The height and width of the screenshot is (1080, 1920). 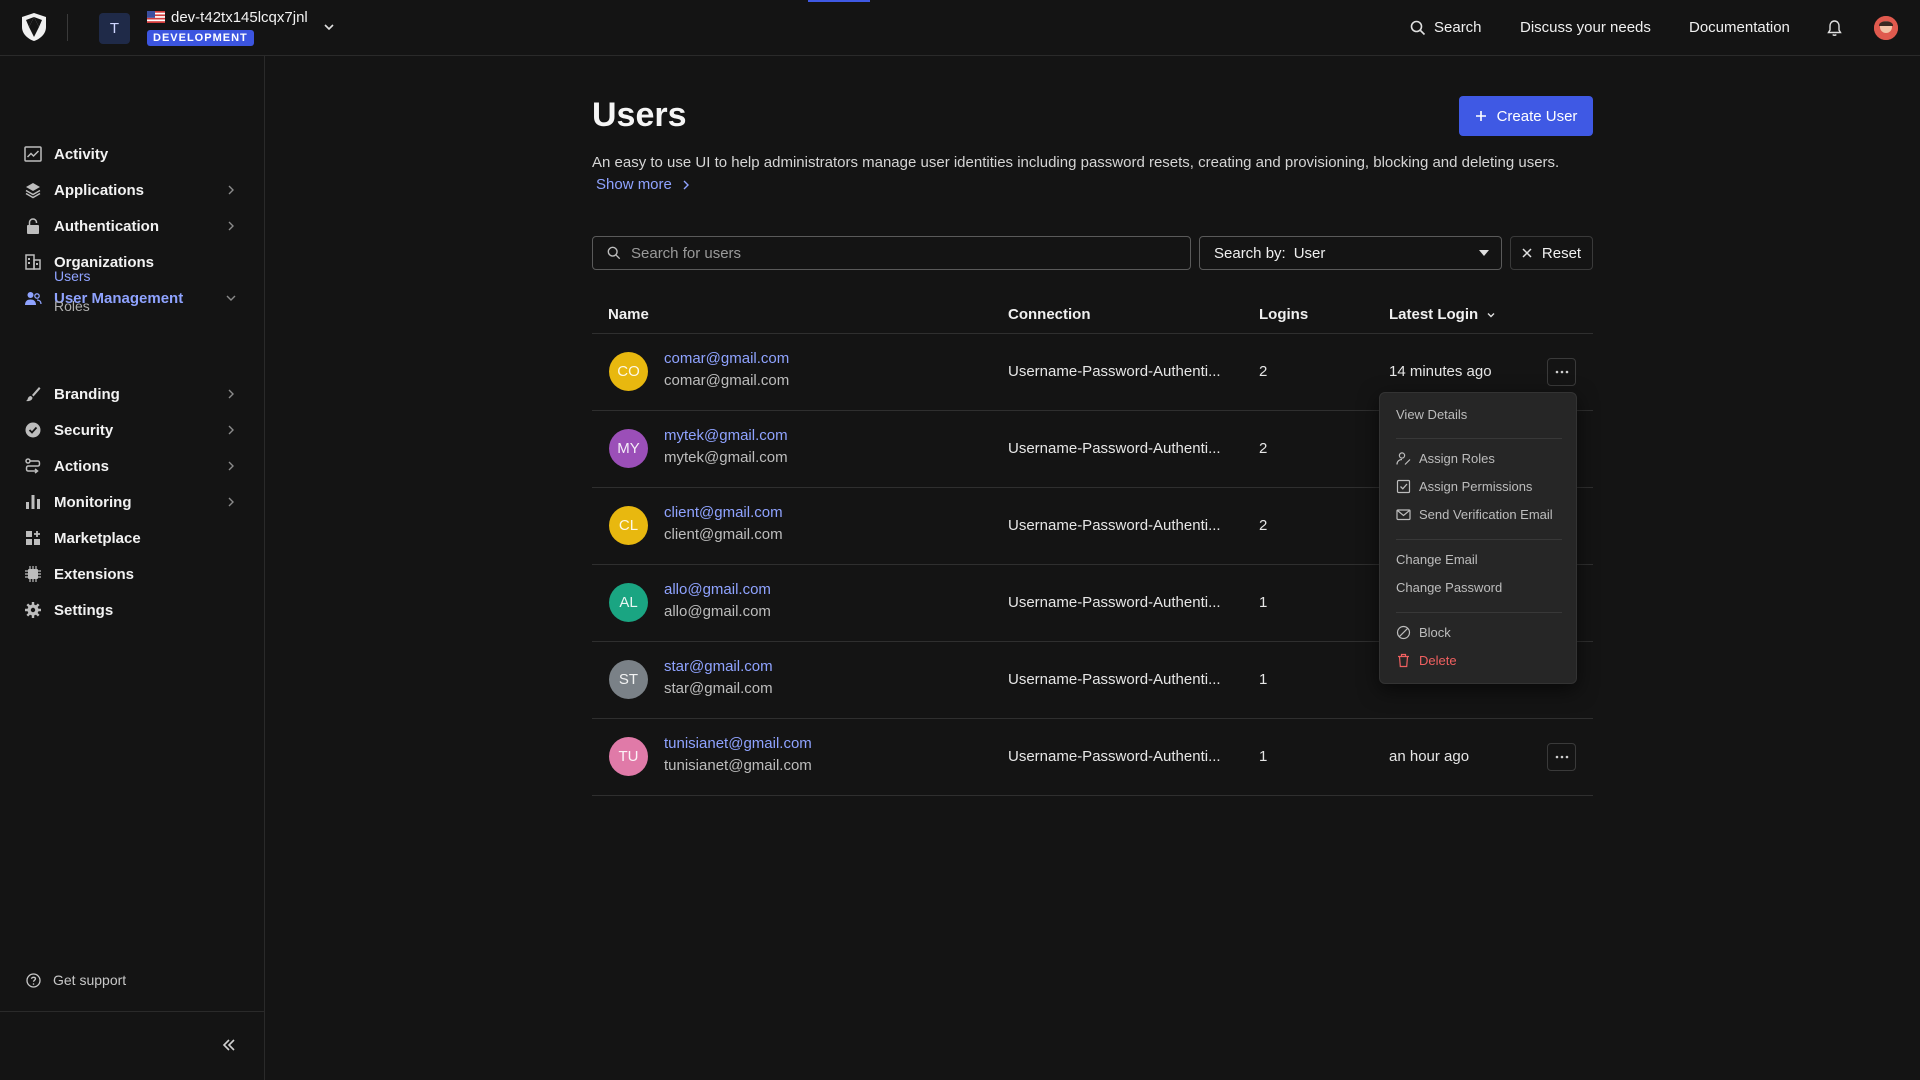 I want to click on tenant-avatar: T, so click(x=114, y=28).